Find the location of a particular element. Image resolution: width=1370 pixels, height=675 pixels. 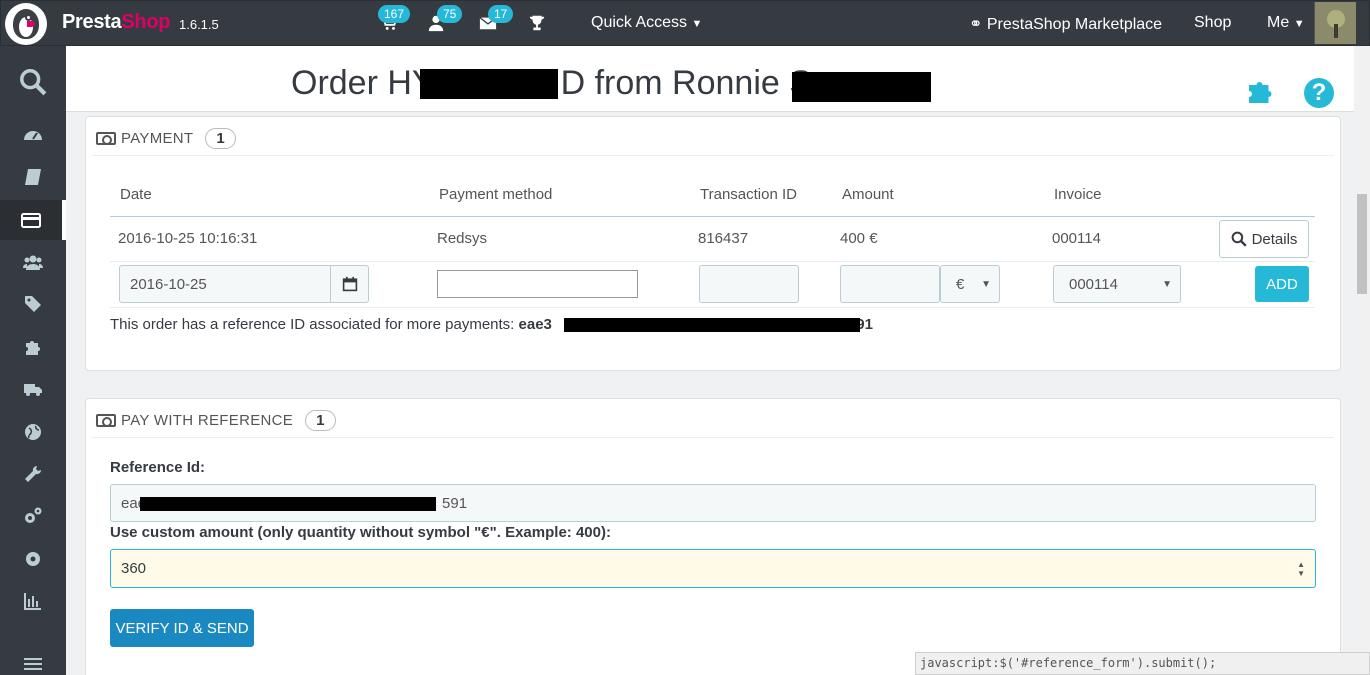

sidebar-item-advanced is located at coordinates (33, 516).